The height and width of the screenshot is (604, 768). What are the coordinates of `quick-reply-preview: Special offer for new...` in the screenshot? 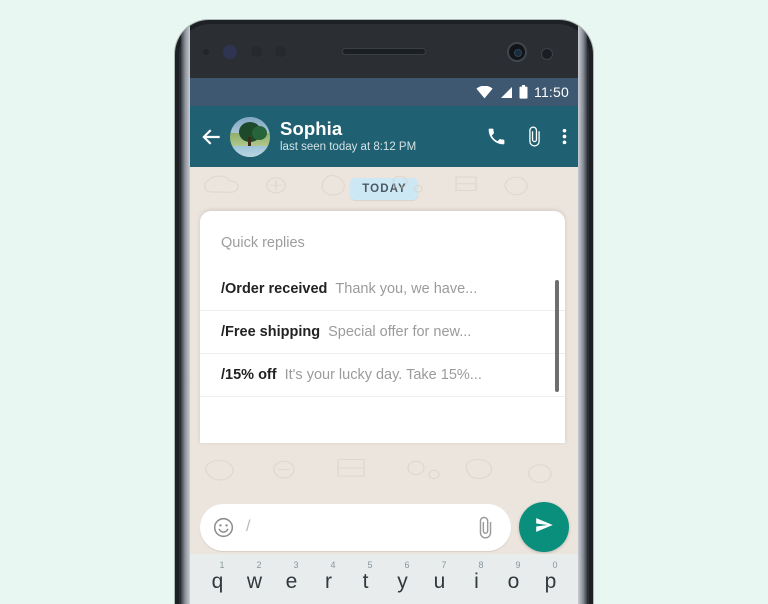 It's located at (400, 332).